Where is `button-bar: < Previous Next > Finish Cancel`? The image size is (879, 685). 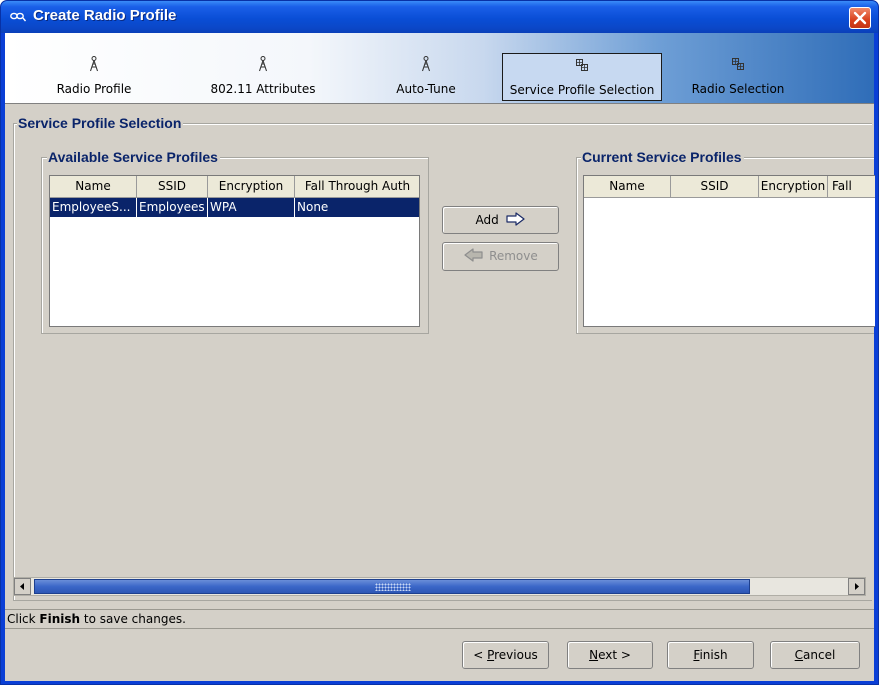 button-bar: < Previous Next > Finish Cancel is located at coordinates (439, 656).